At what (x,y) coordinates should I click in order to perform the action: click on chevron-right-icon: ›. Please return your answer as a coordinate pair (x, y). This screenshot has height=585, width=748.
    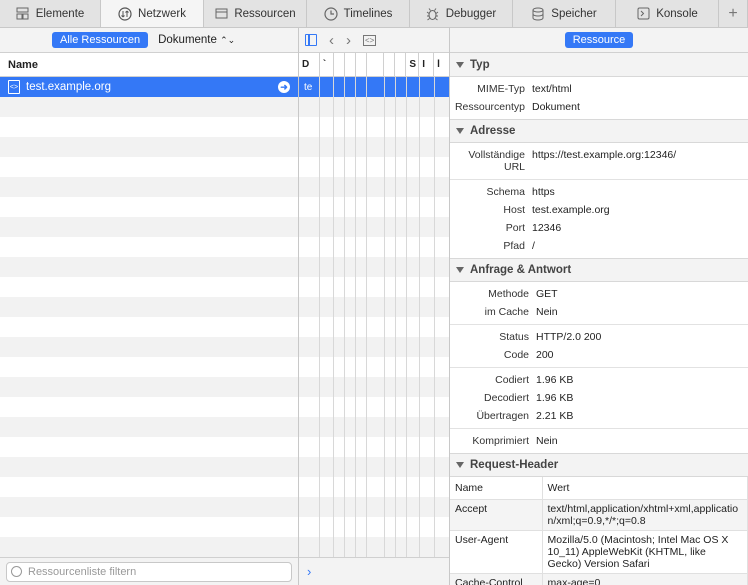
    Looking at the image, I should click on (309, 571).